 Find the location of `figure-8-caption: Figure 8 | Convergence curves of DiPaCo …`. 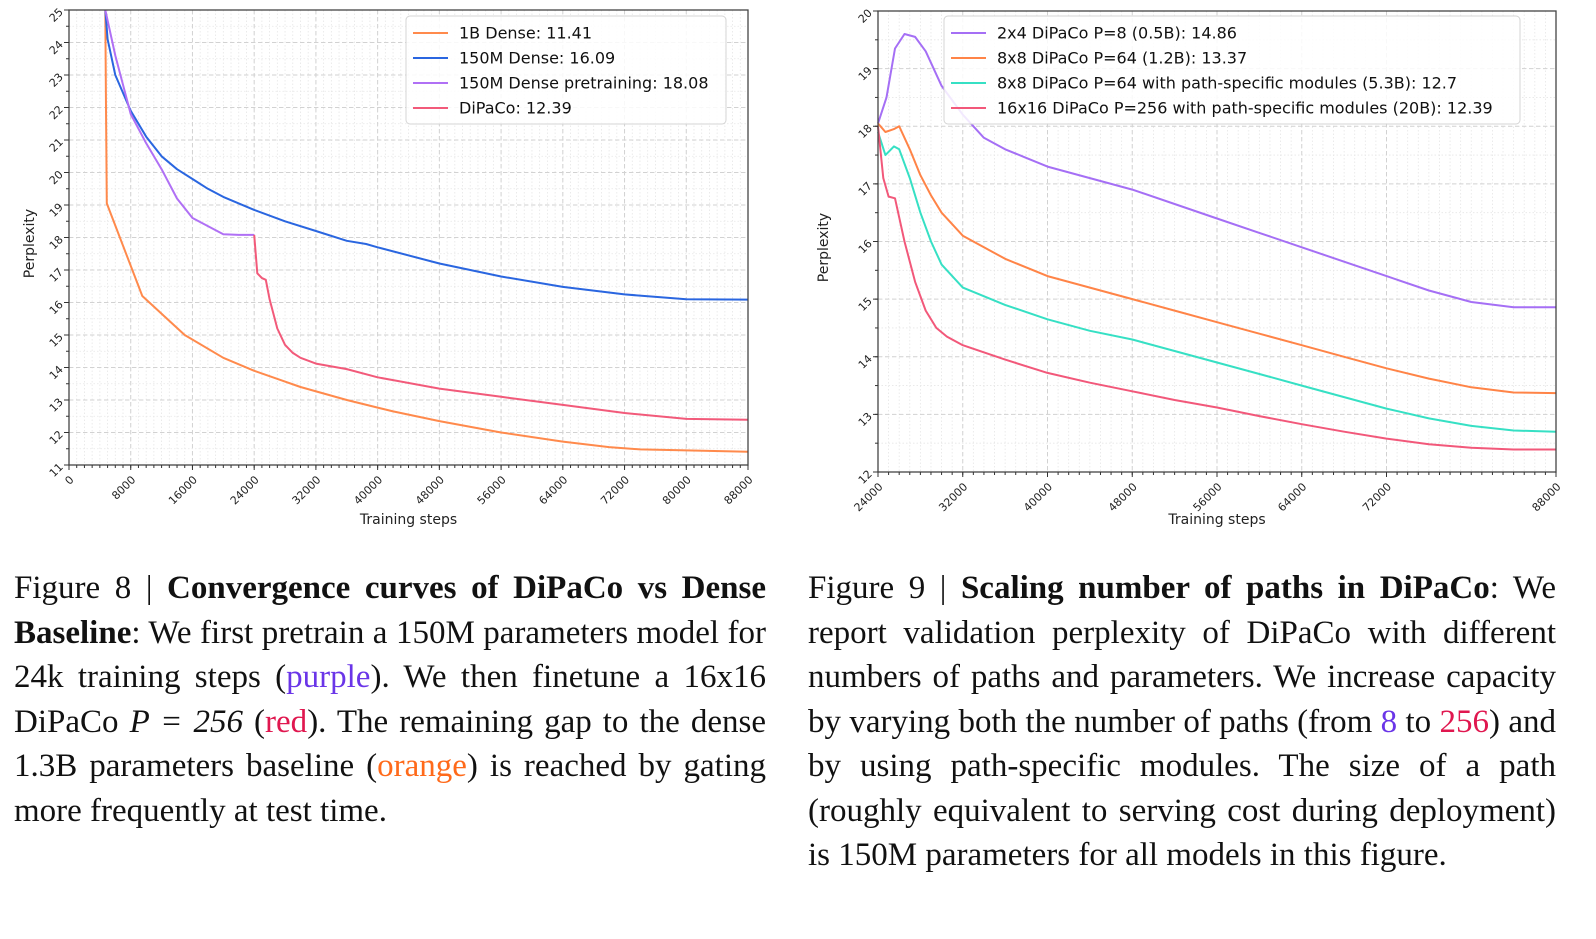

figure-8-caption: Figure 8 | Convergence curves of DiPaCo … is located at coordinates (390, 699).